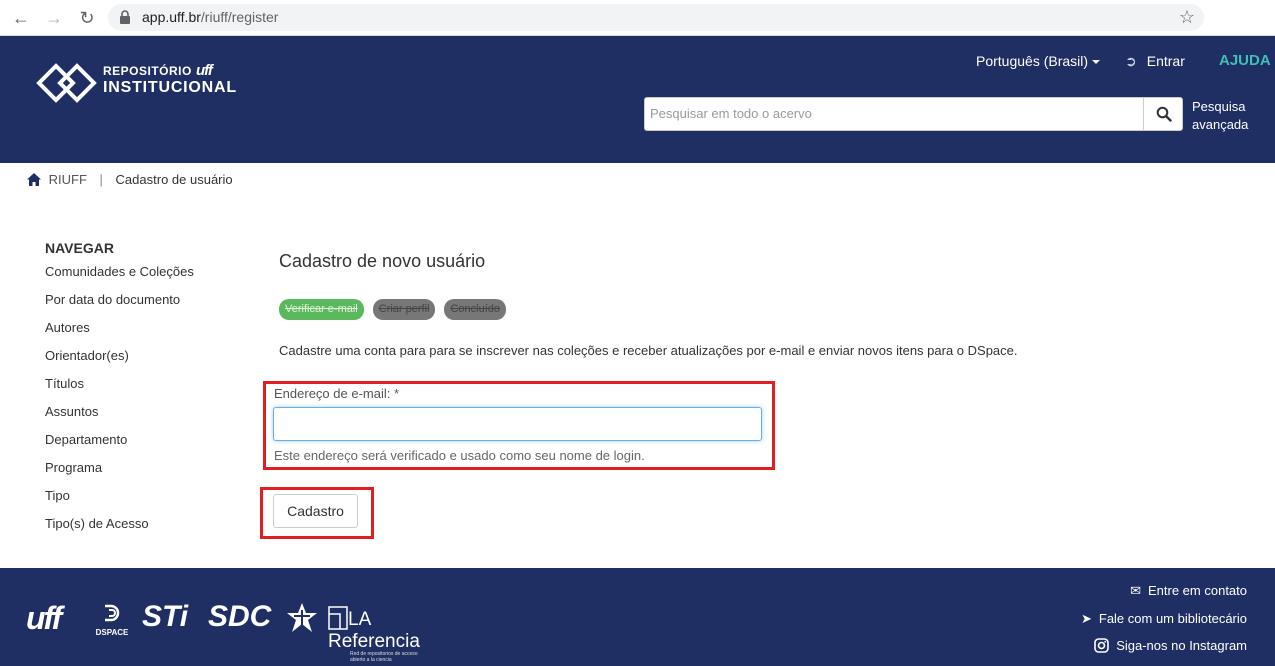 The width and height of the screenshot is (1275, 666). What do you see at coordinates (656, 17) in the screenshot?
I see `address-bar: app.uff.br/riuff/register ☆` at bounding box center [656, 17].